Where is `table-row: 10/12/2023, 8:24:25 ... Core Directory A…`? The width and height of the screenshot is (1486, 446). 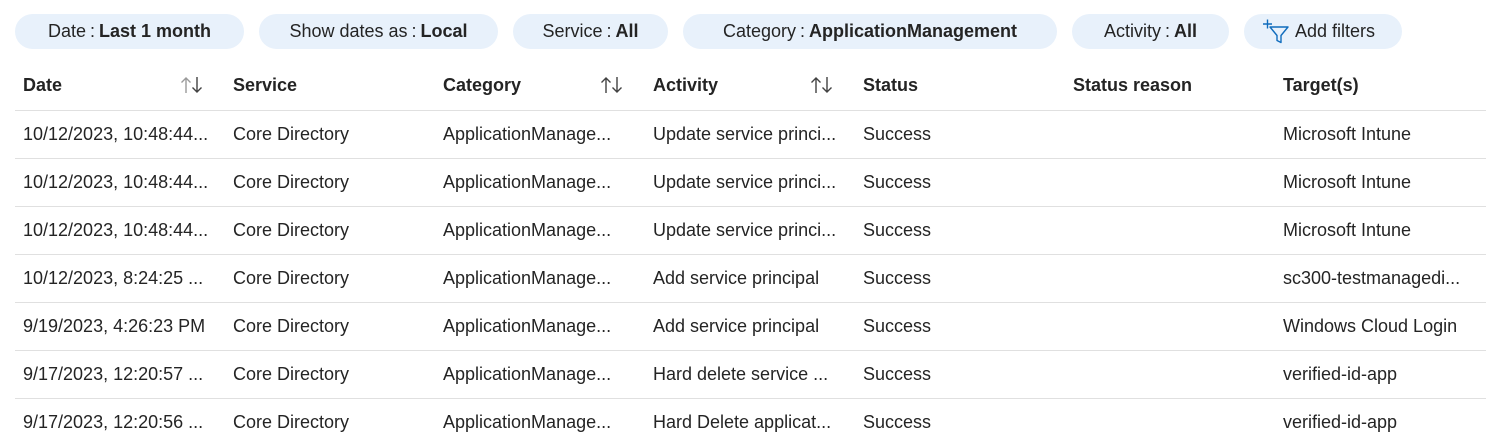 table-row: 10/12/2023, 8:24:25 ... Core Directory A… is located at coordinates (750, 279).